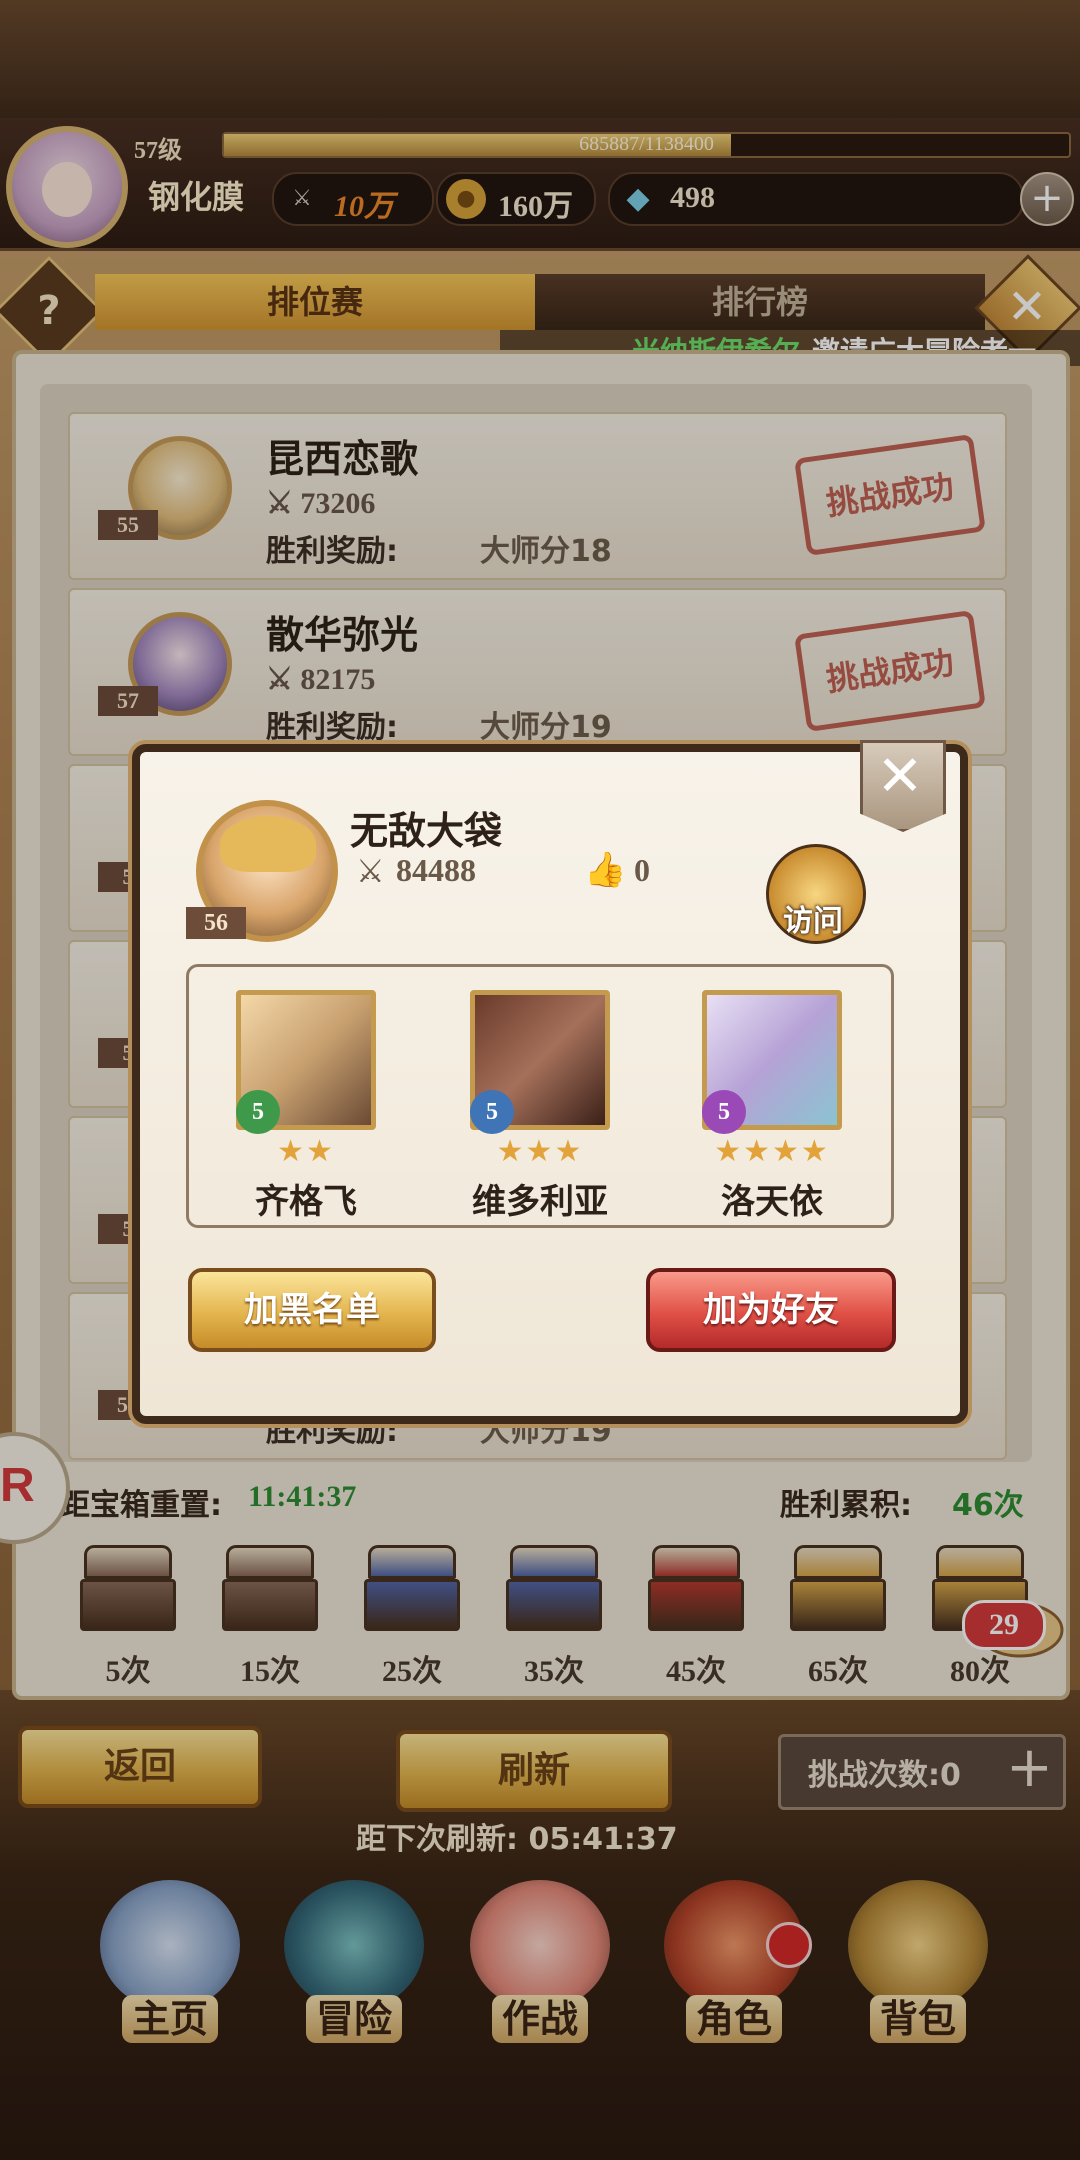 This screenshot has height=2160, width=1080. Describe the element at coordinates (772, 1151) in the screenshot. I see `hero-stars: ★★★★` at that location.